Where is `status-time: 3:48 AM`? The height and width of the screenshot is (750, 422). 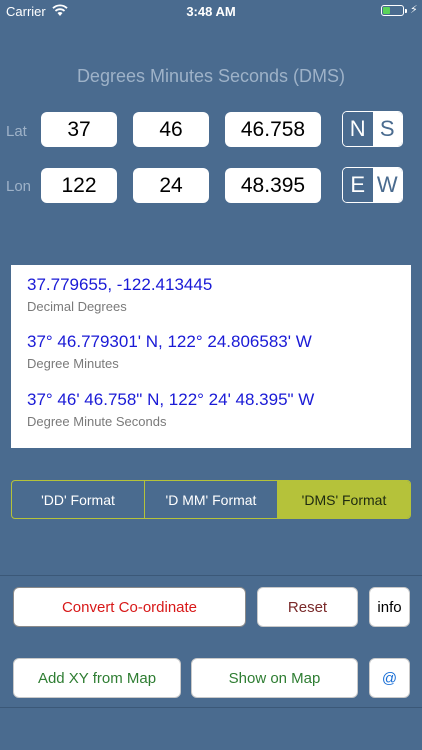
status-time: 3:48 AM is located at coordinates (211, 11).